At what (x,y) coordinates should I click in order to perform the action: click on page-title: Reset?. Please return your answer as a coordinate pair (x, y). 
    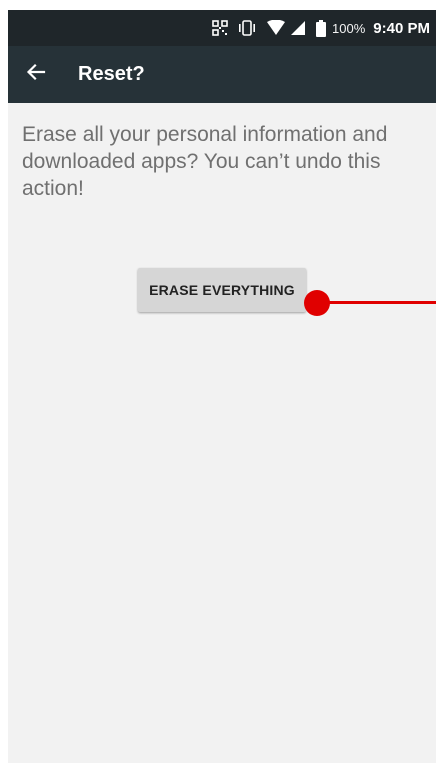
    Looking at the image, I should click on (111, 74).